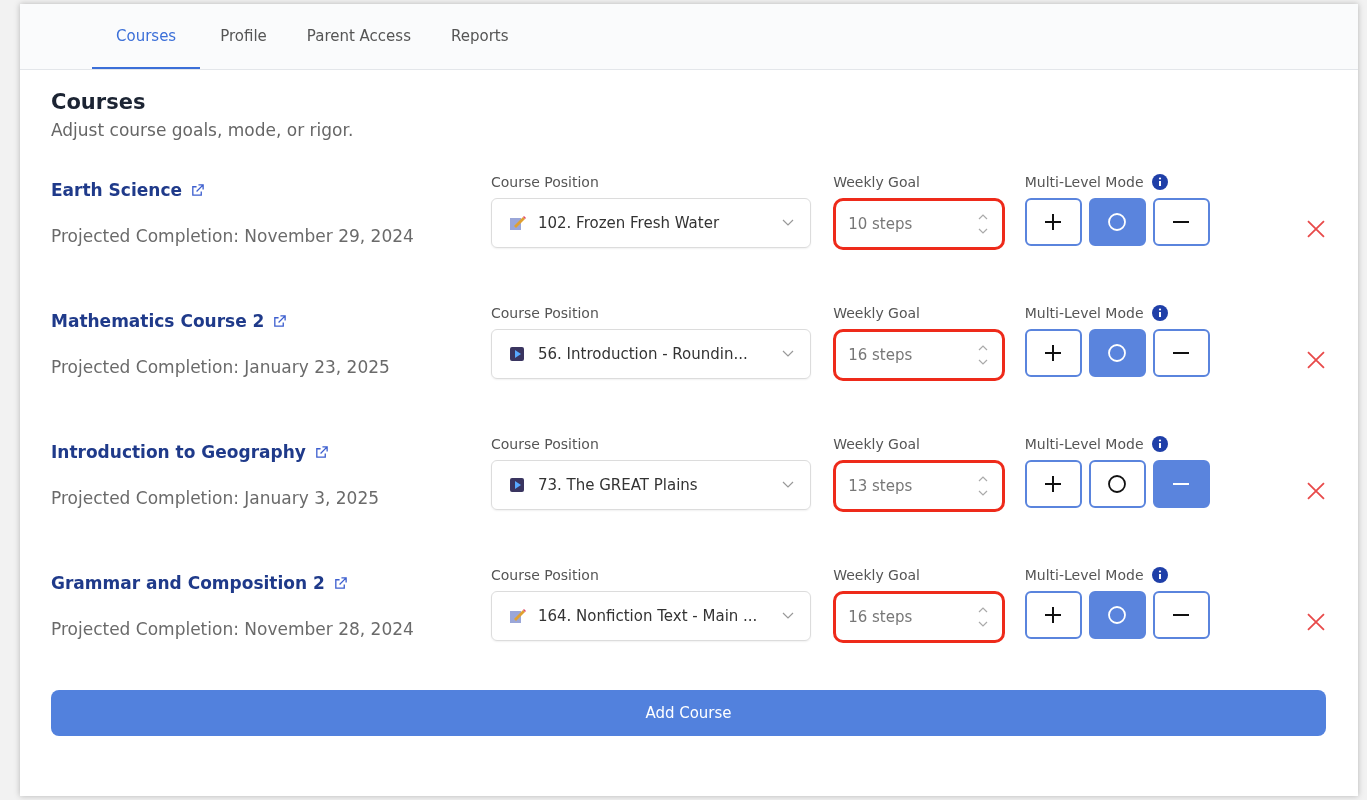 The image size is (1367, 800). Describe the element at coordinates (919, 486) in the screenshot. I see `weekly-goal-field: 13 steps` at that location.